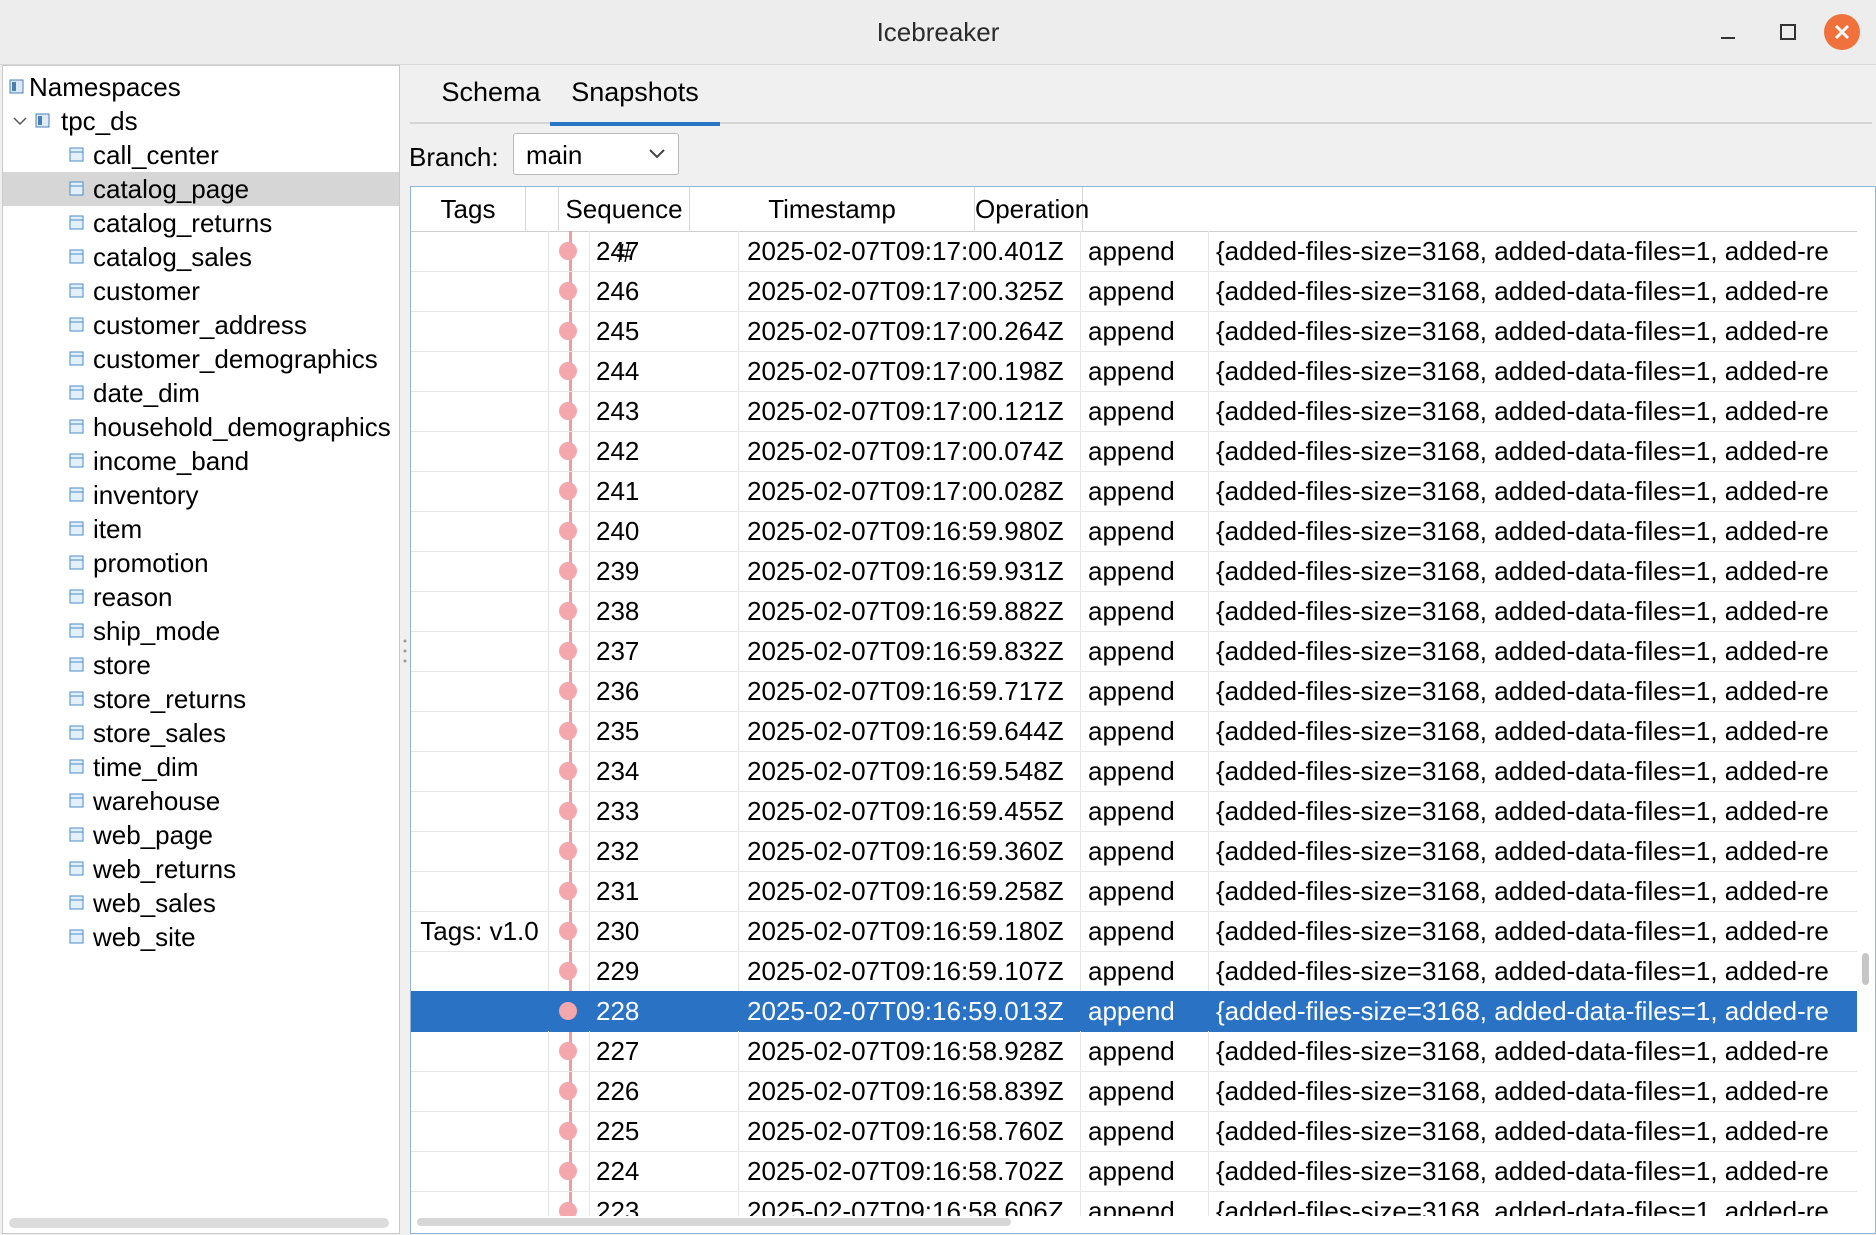 This screenshot has height=1235, width=1876. I want to click on tree-item-table: customer_demographics, so click(201, 359).